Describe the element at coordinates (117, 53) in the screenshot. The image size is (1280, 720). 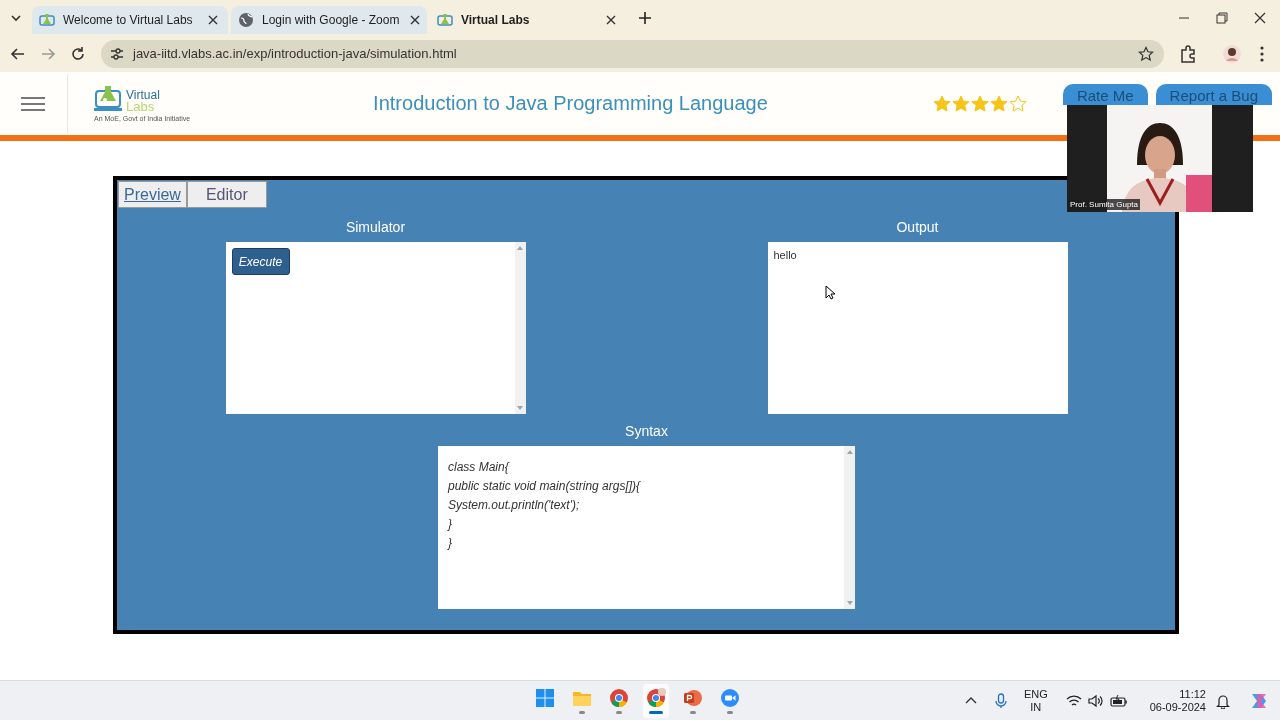
I see `site-info-icon` at that location.